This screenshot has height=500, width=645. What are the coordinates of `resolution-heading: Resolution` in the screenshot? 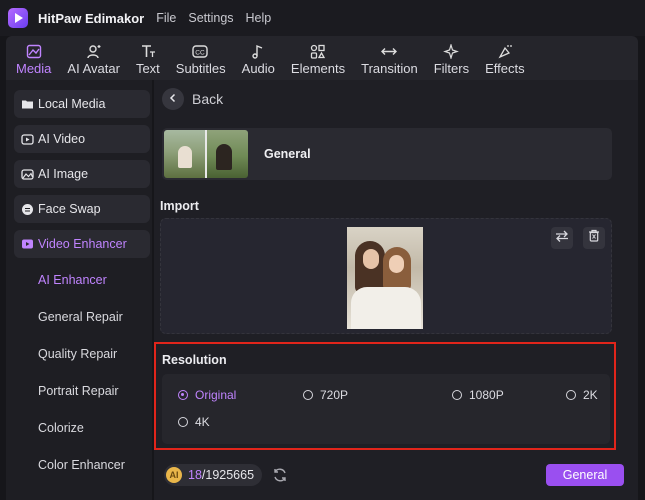 It's located at (194, 360).